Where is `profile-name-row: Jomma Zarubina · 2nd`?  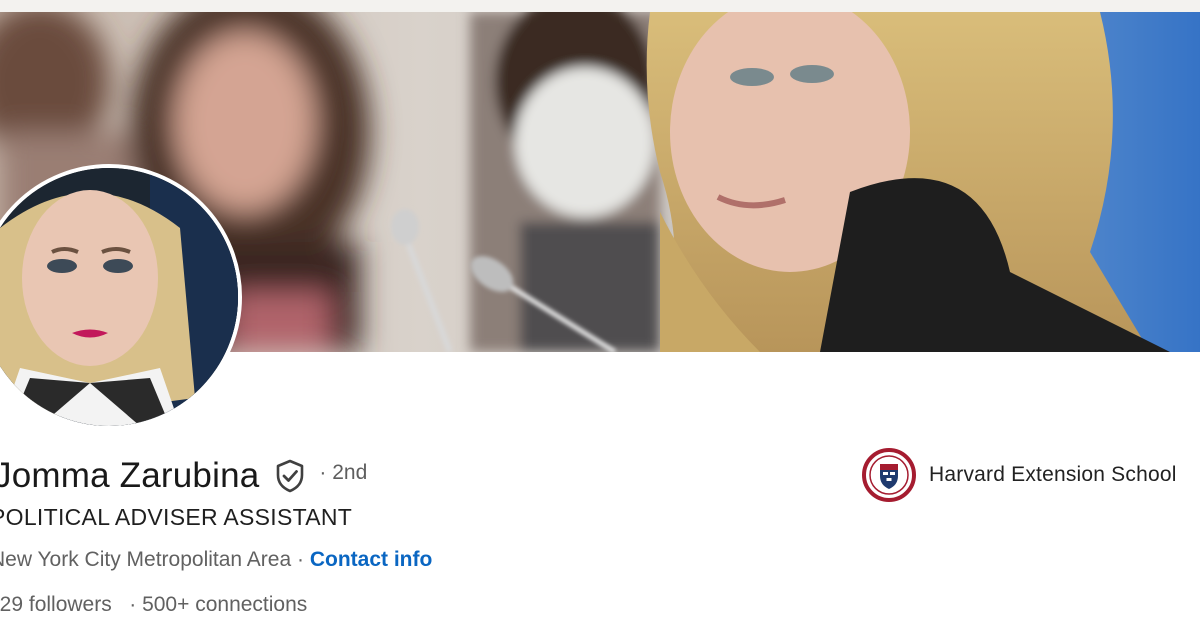 profile-name-row: Jomma Zarubina · 2nd is located at coordinates (183, 476).